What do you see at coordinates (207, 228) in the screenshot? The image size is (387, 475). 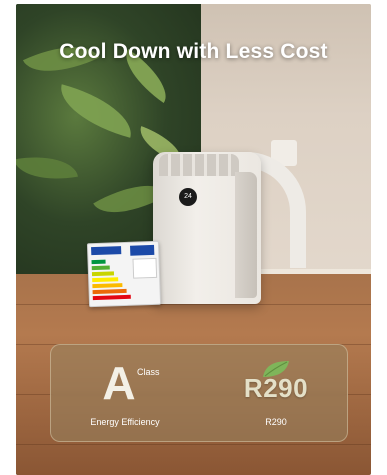 I see `portable-air-conditioner: 24` at bounding box center [207, 228].